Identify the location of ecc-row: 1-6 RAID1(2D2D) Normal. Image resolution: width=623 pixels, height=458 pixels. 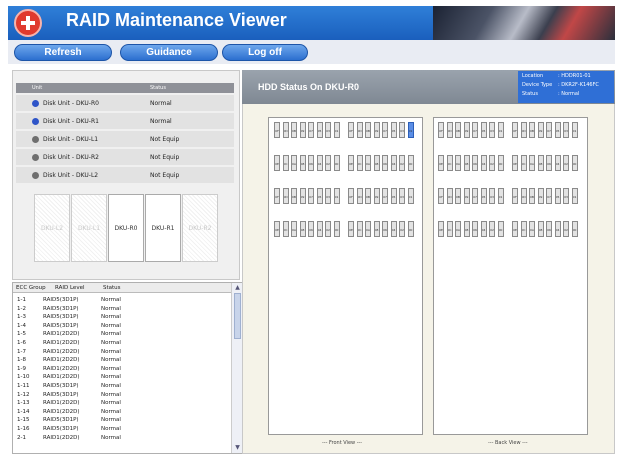
(122, 342).